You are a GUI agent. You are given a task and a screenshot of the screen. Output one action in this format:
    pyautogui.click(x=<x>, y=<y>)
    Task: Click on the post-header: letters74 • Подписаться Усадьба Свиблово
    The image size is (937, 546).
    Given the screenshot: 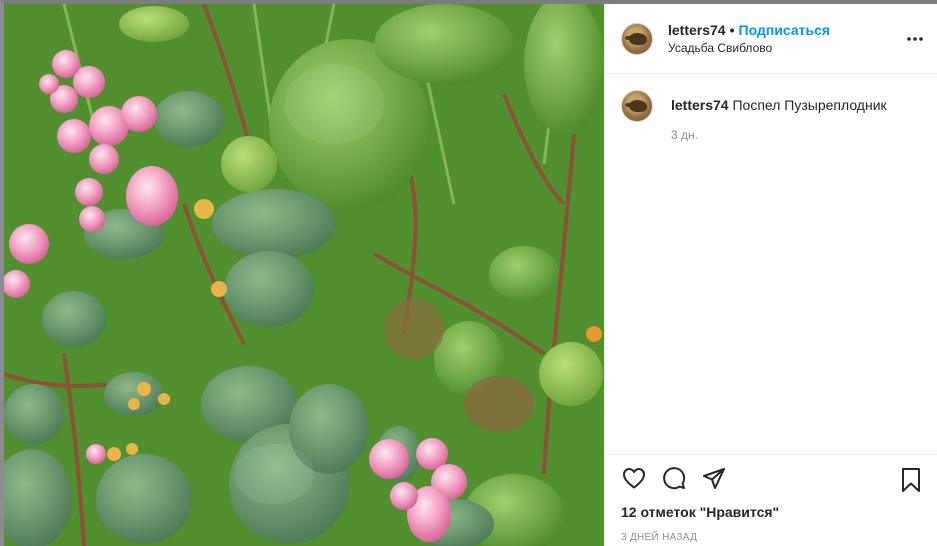 What is the action you would take?
    pyautogui.click(x=771, y=39)
    